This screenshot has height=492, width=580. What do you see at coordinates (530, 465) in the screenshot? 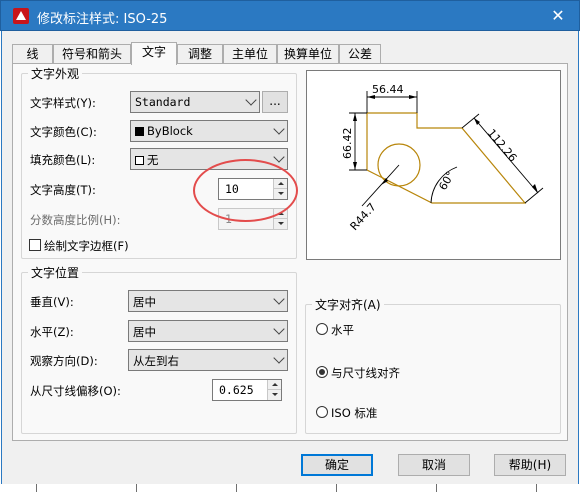
I see `help-button: 帮助(H)` at bounding box center [530, 465].